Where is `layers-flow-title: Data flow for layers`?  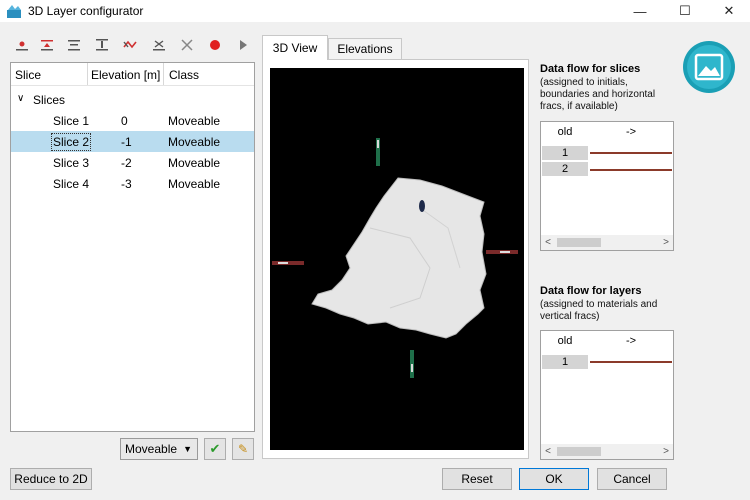 layers-flow-title: Data flow for layers is located at coordinates (591, 291).